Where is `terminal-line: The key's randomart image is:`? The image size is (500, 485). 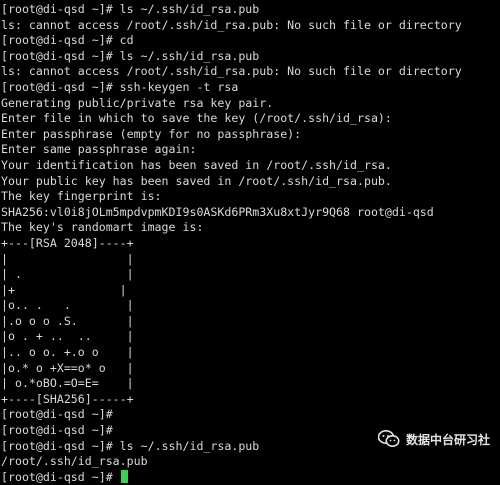
terminal-line: The key's randomart image is: is located at coordinates (102, 227).